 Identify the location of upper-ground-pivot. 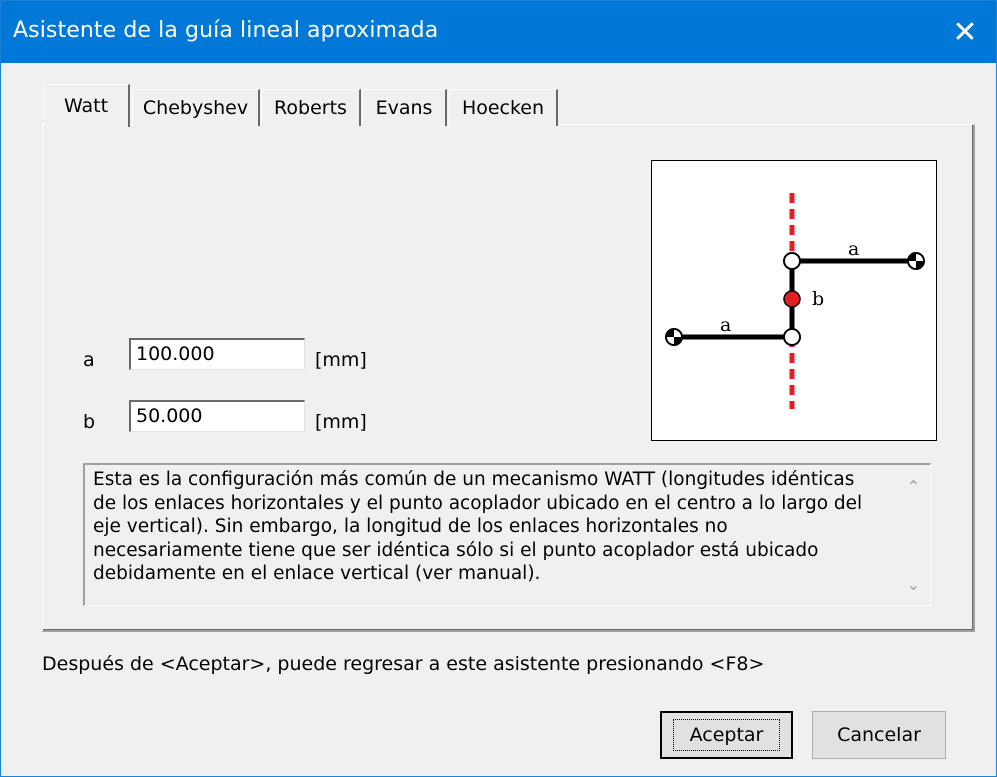
(916, 261).